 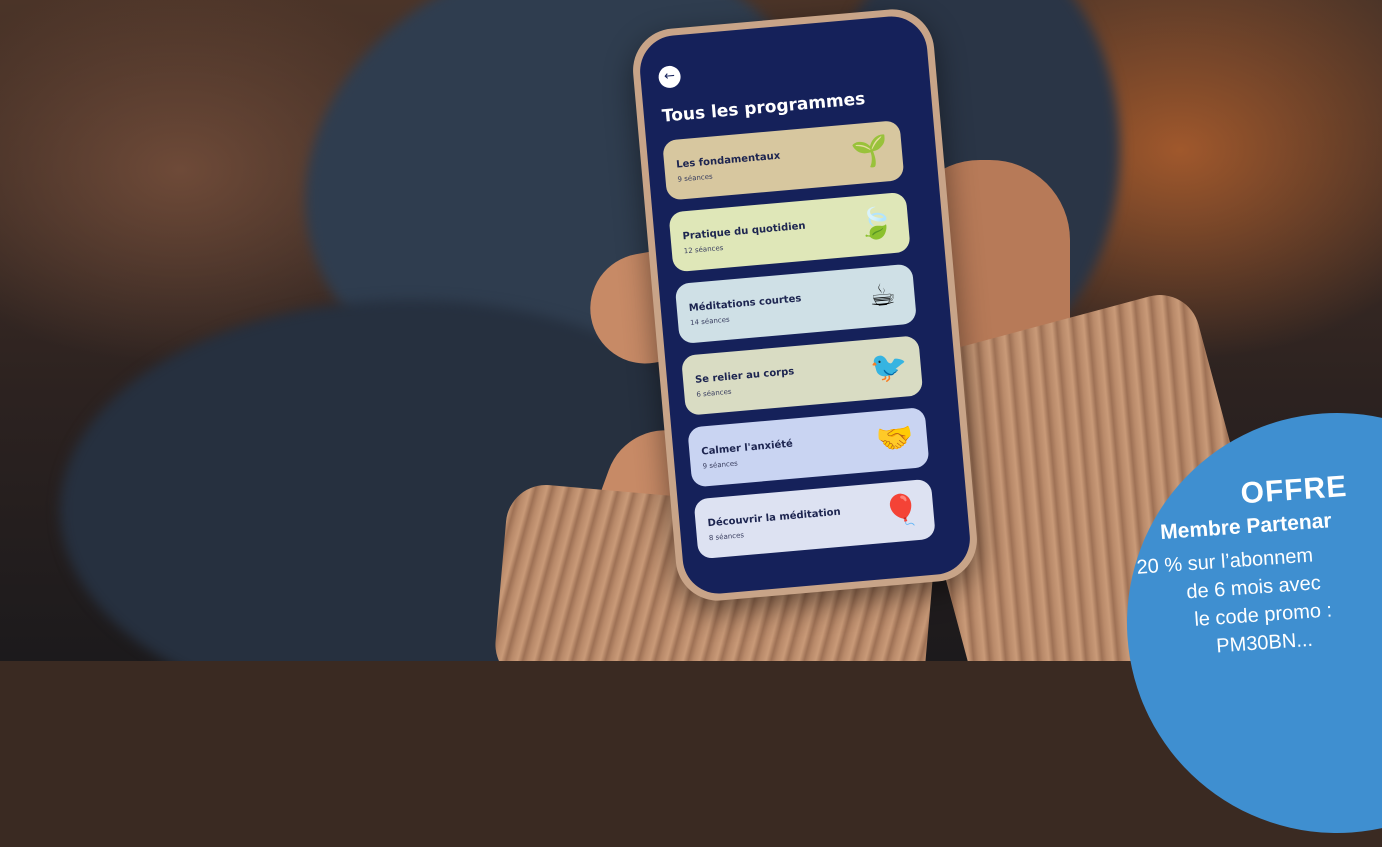 What do you see at coordinates (774, 518) in the screenshot?
I see `program-name: Découvrir la méditation` at bounding box center [774, 518].